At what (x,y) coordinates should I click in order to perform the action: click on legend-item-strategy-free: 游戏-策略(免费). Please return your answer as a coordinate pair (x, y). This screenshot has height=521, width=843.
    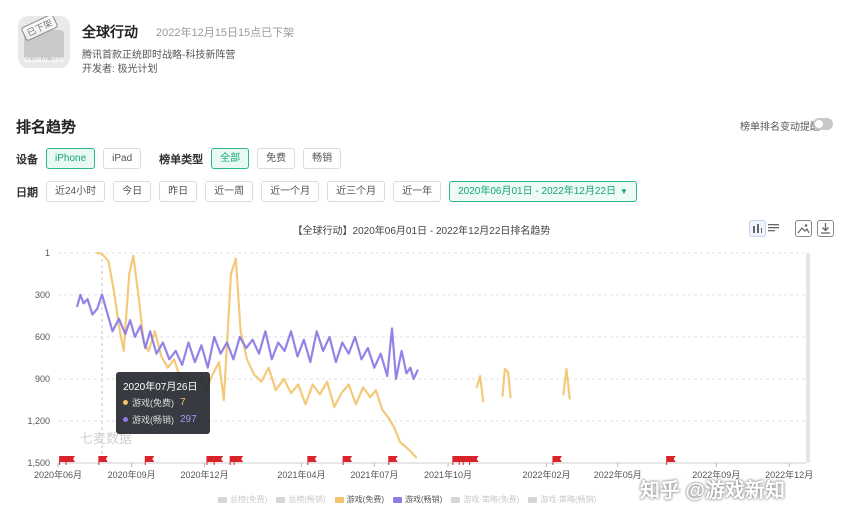
    Looking at the image, I should click on (485, 499).